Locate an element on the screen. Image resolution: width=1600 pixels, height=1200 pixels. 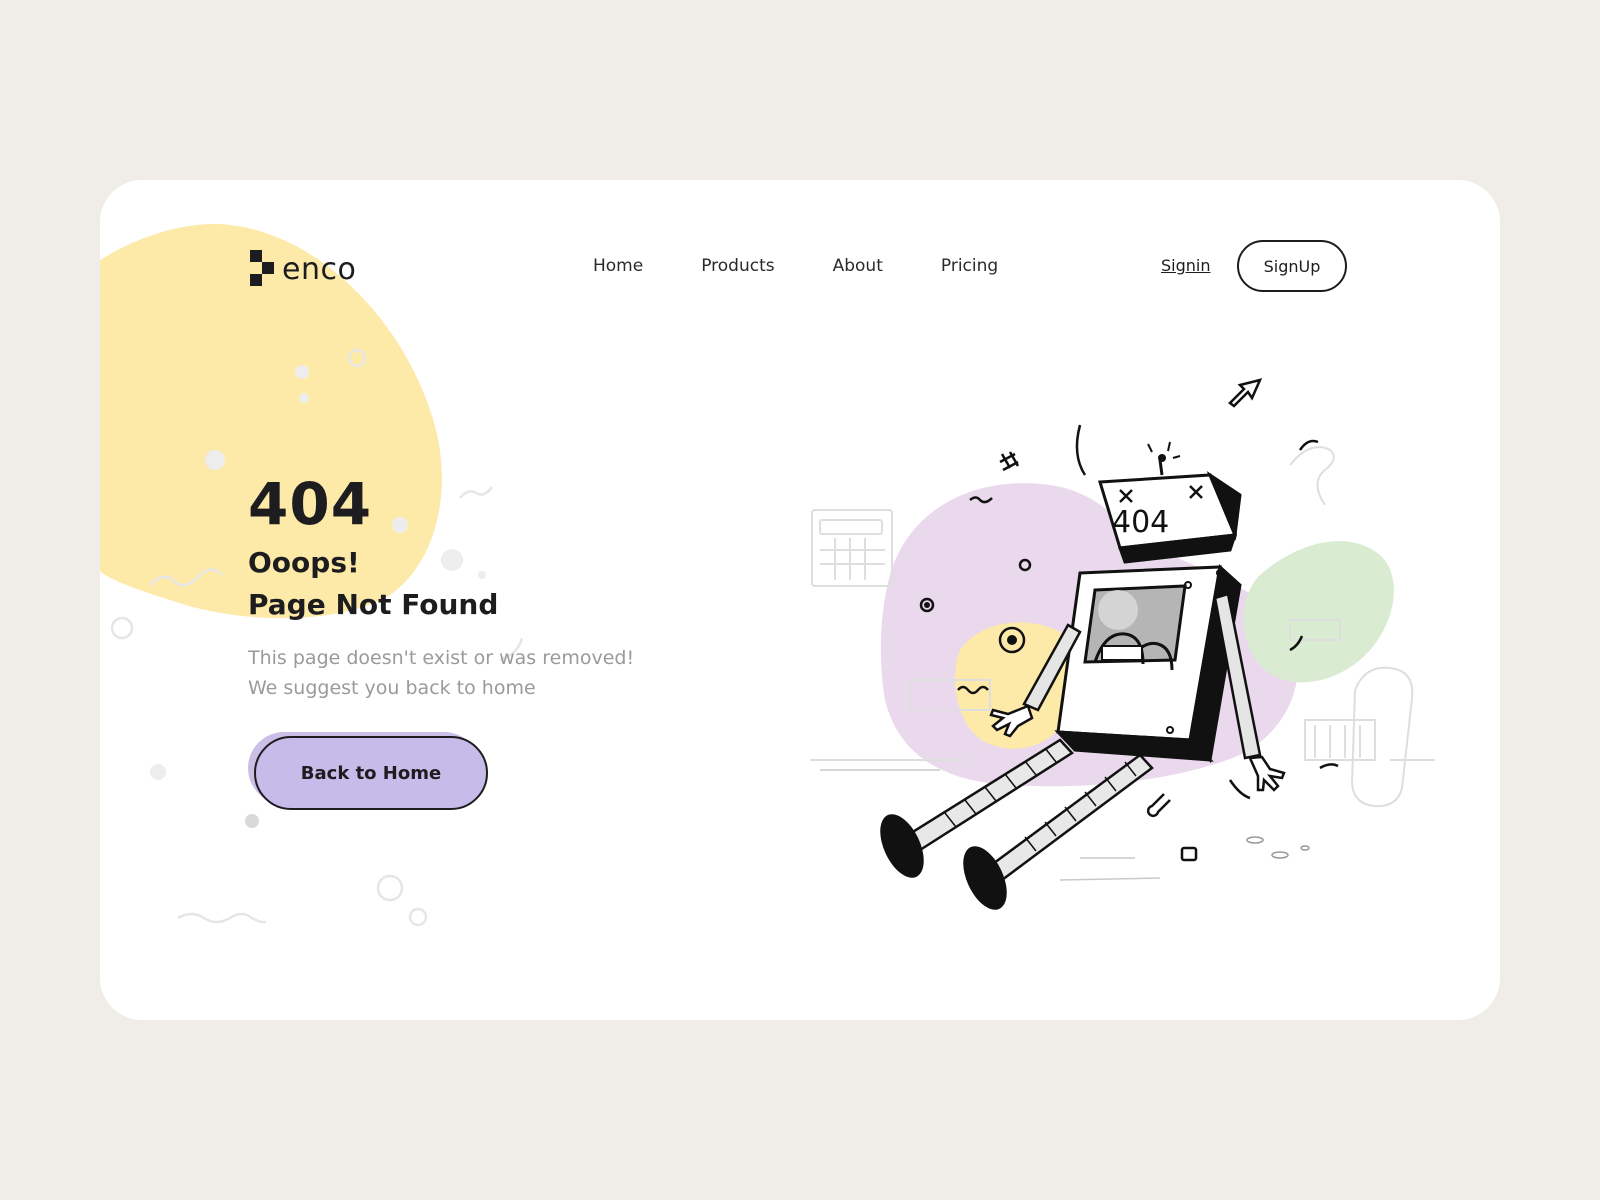
brand-name: enco is located at coordinates (319, 269).